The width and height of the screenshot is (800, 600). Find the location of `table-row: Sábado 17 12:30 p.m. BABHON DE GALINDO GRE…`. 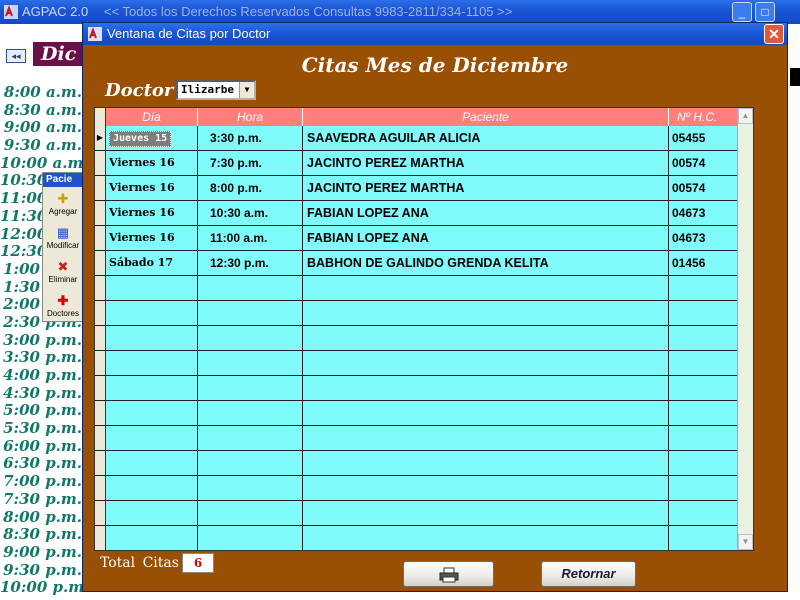

table-row: Sábado 17 12:30 p.m. BABHON DE GALINDO GRE… is located at coordinates (416, 263).